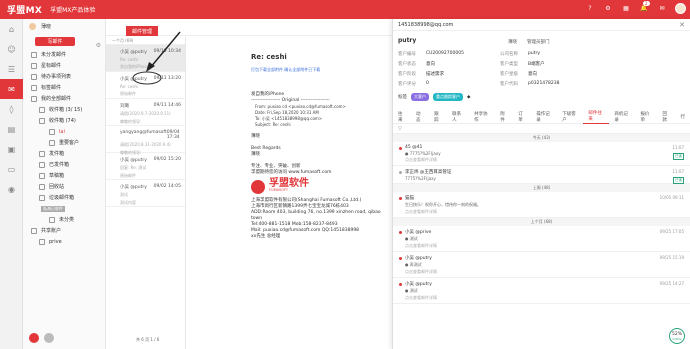 The image size is (690, 349). I want to click on close-icon: ✕, so click(682, 25).